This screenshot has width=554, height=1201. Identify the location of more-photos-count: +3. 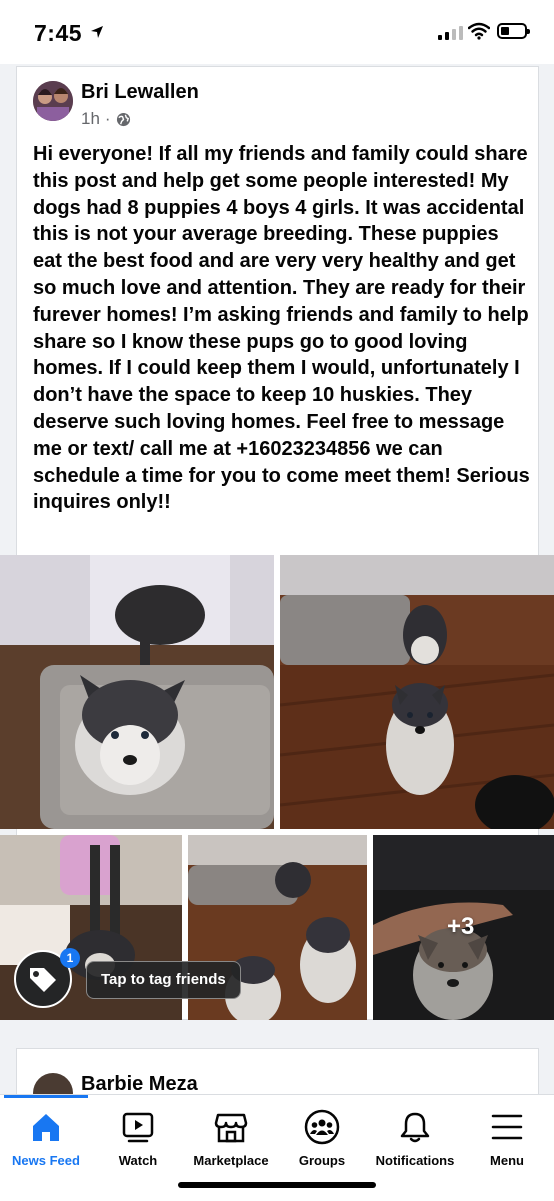
(460, 927).